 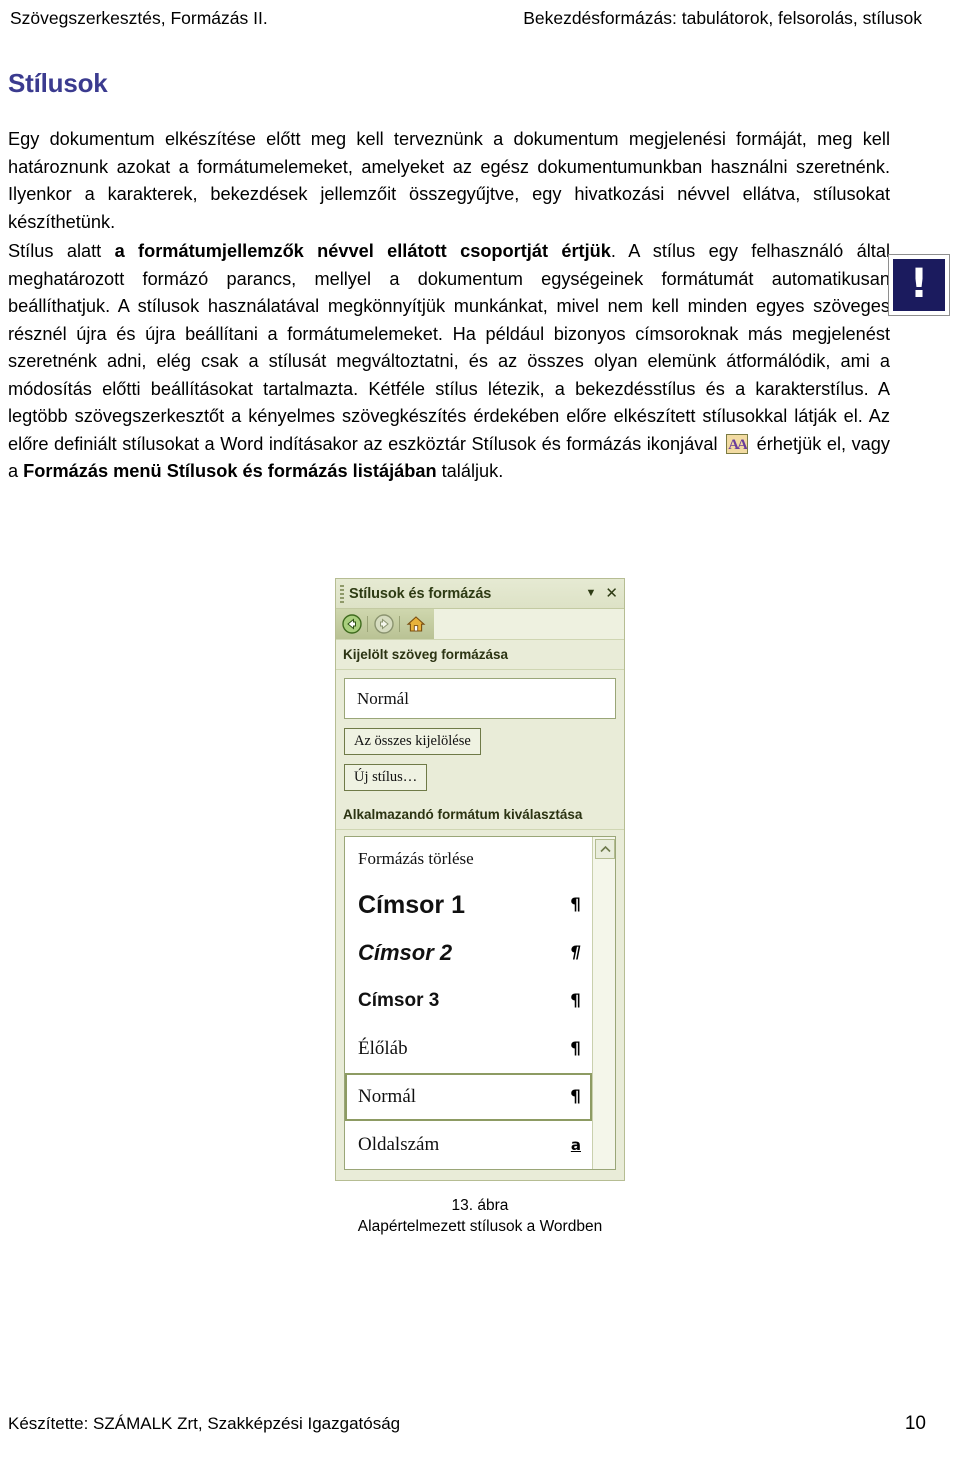 I want to click on chevron-up-icon, so click(x=605, y=849).